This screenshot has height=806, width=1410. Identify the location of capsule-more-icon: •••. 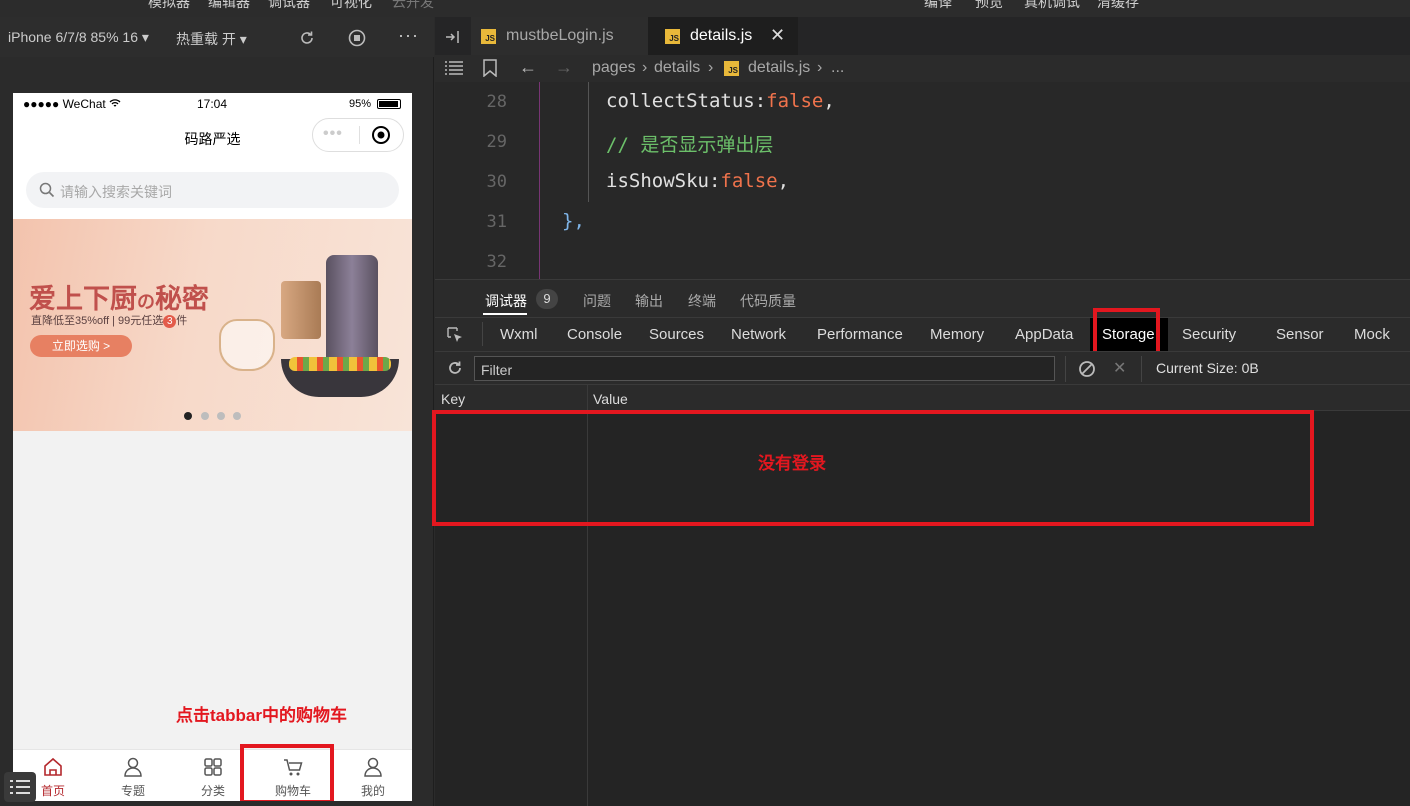
(333, 134).